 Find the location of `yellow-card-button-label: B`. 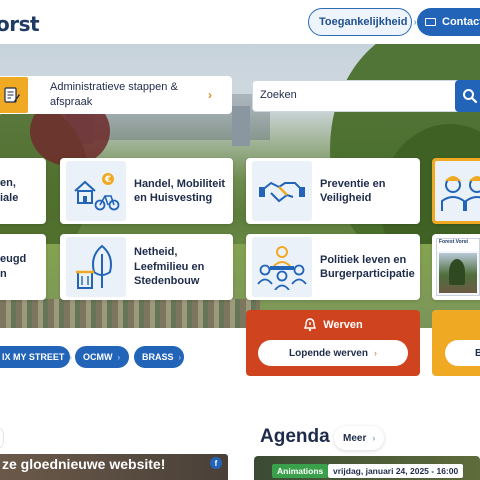

yellow-card-button-label: B is located at coordinates (477, 353).